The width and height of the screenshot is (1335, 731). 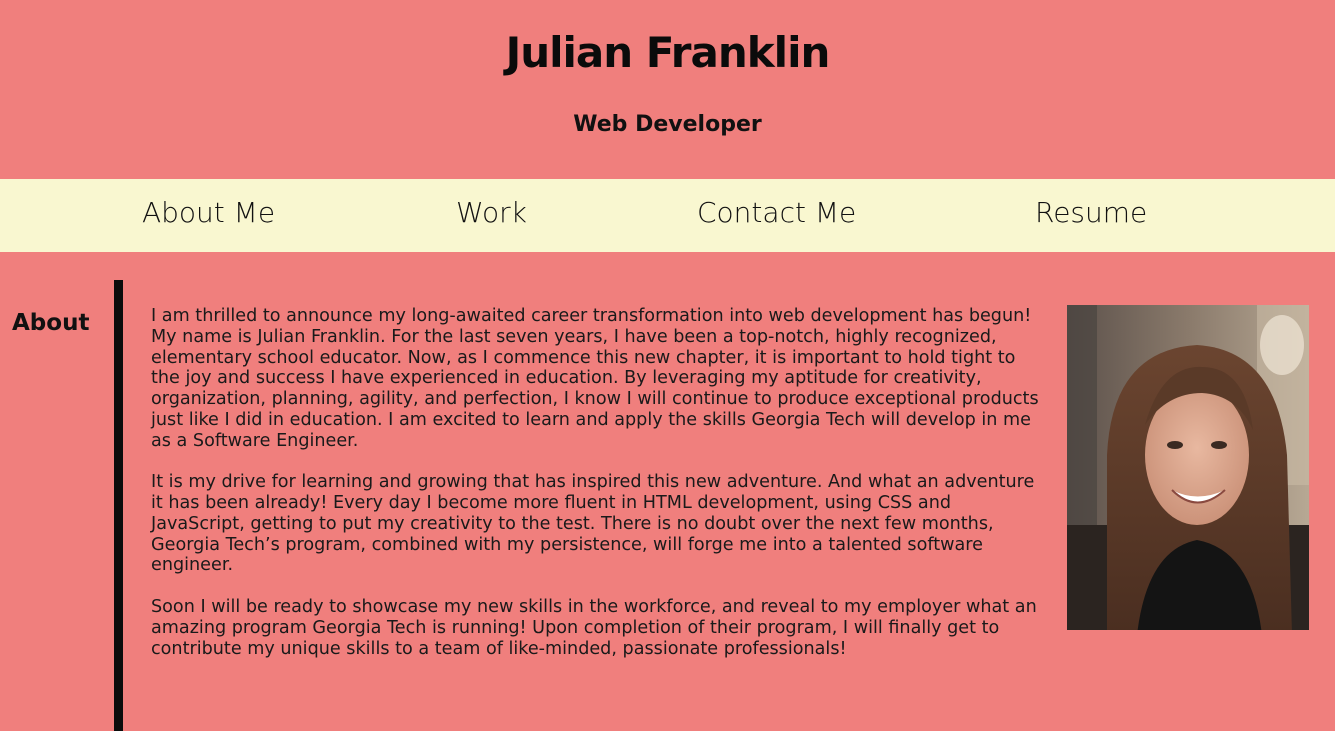 What do you see at coordinates (208, 212) in the screenshot?
I see `nav-about-me: About Me` at bounding box center [208, 212].